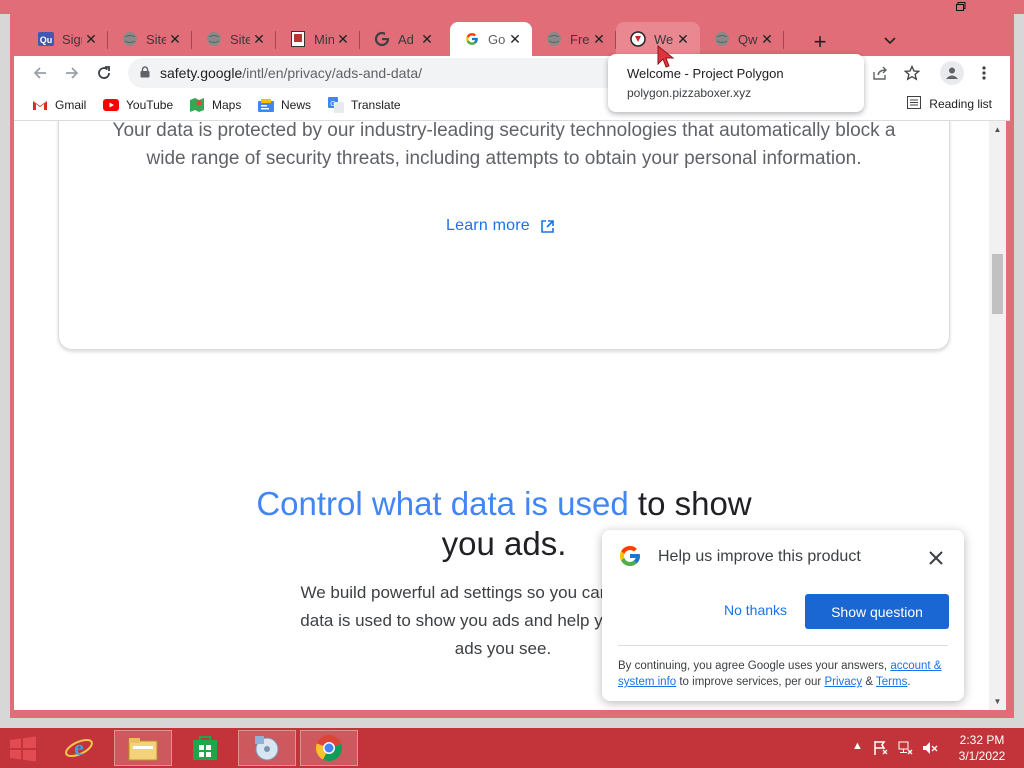 This screenshot has height=768, width=1024. I want to click on share-icon, so click(880, 73).